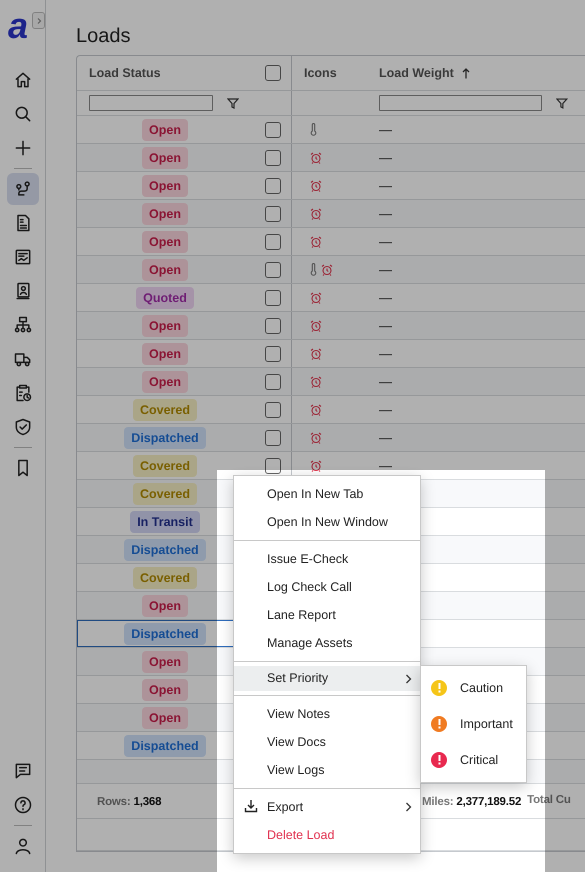  Describe the element at coordinates (327, 770) in the screenshot. I see `menu-item: View Logs` at that location.